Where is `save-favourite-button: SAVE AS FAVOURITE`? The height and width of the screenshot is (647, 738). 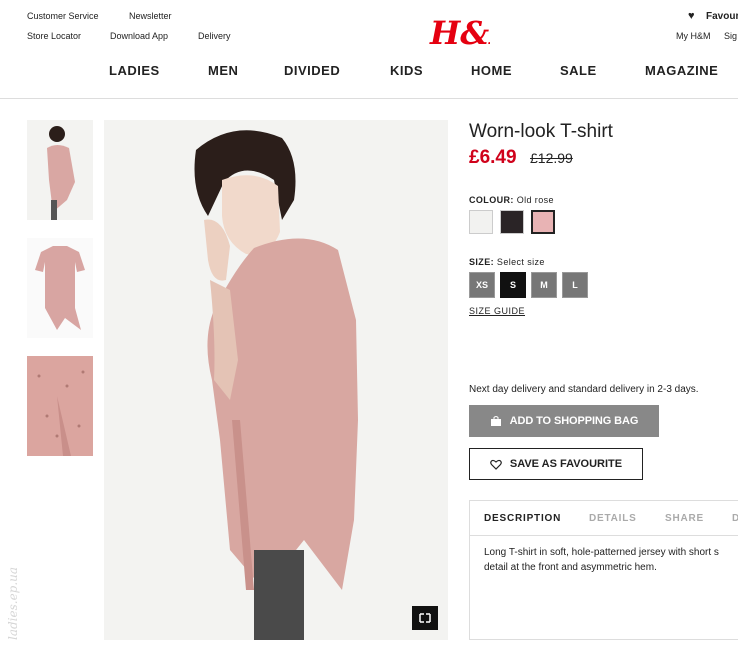
save-favourite-button: SAVE AS FAVOURITE is located at coordinates (556, 464).